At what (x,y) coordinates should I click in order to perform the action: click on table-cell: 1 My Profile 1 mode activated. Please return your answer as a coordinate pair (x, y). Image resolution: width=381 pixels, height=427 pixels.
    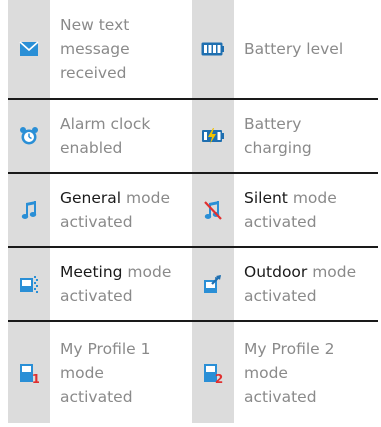
    Looking at the image, I should click on (100, 372).